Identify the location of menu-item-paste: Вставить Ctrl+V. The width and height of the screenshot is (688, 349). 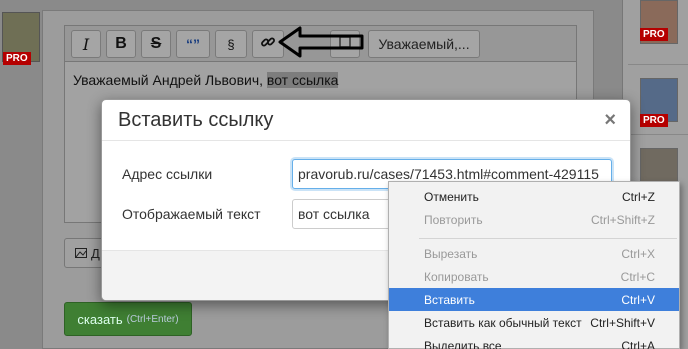
(534, 299).